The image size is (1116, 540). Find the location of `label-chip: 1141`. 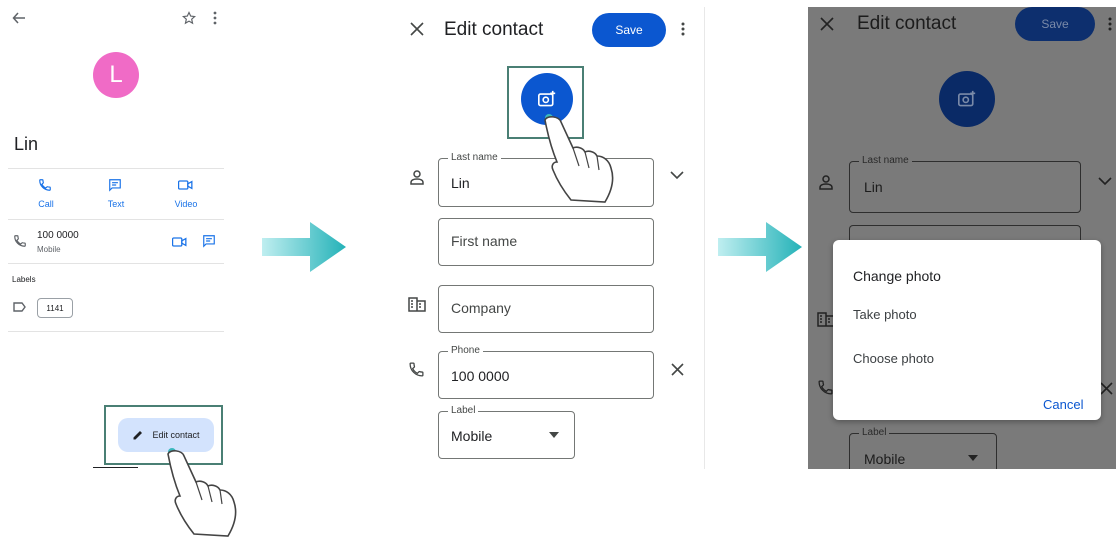

label-chip: 1141 is located at coordinates (55, 308).